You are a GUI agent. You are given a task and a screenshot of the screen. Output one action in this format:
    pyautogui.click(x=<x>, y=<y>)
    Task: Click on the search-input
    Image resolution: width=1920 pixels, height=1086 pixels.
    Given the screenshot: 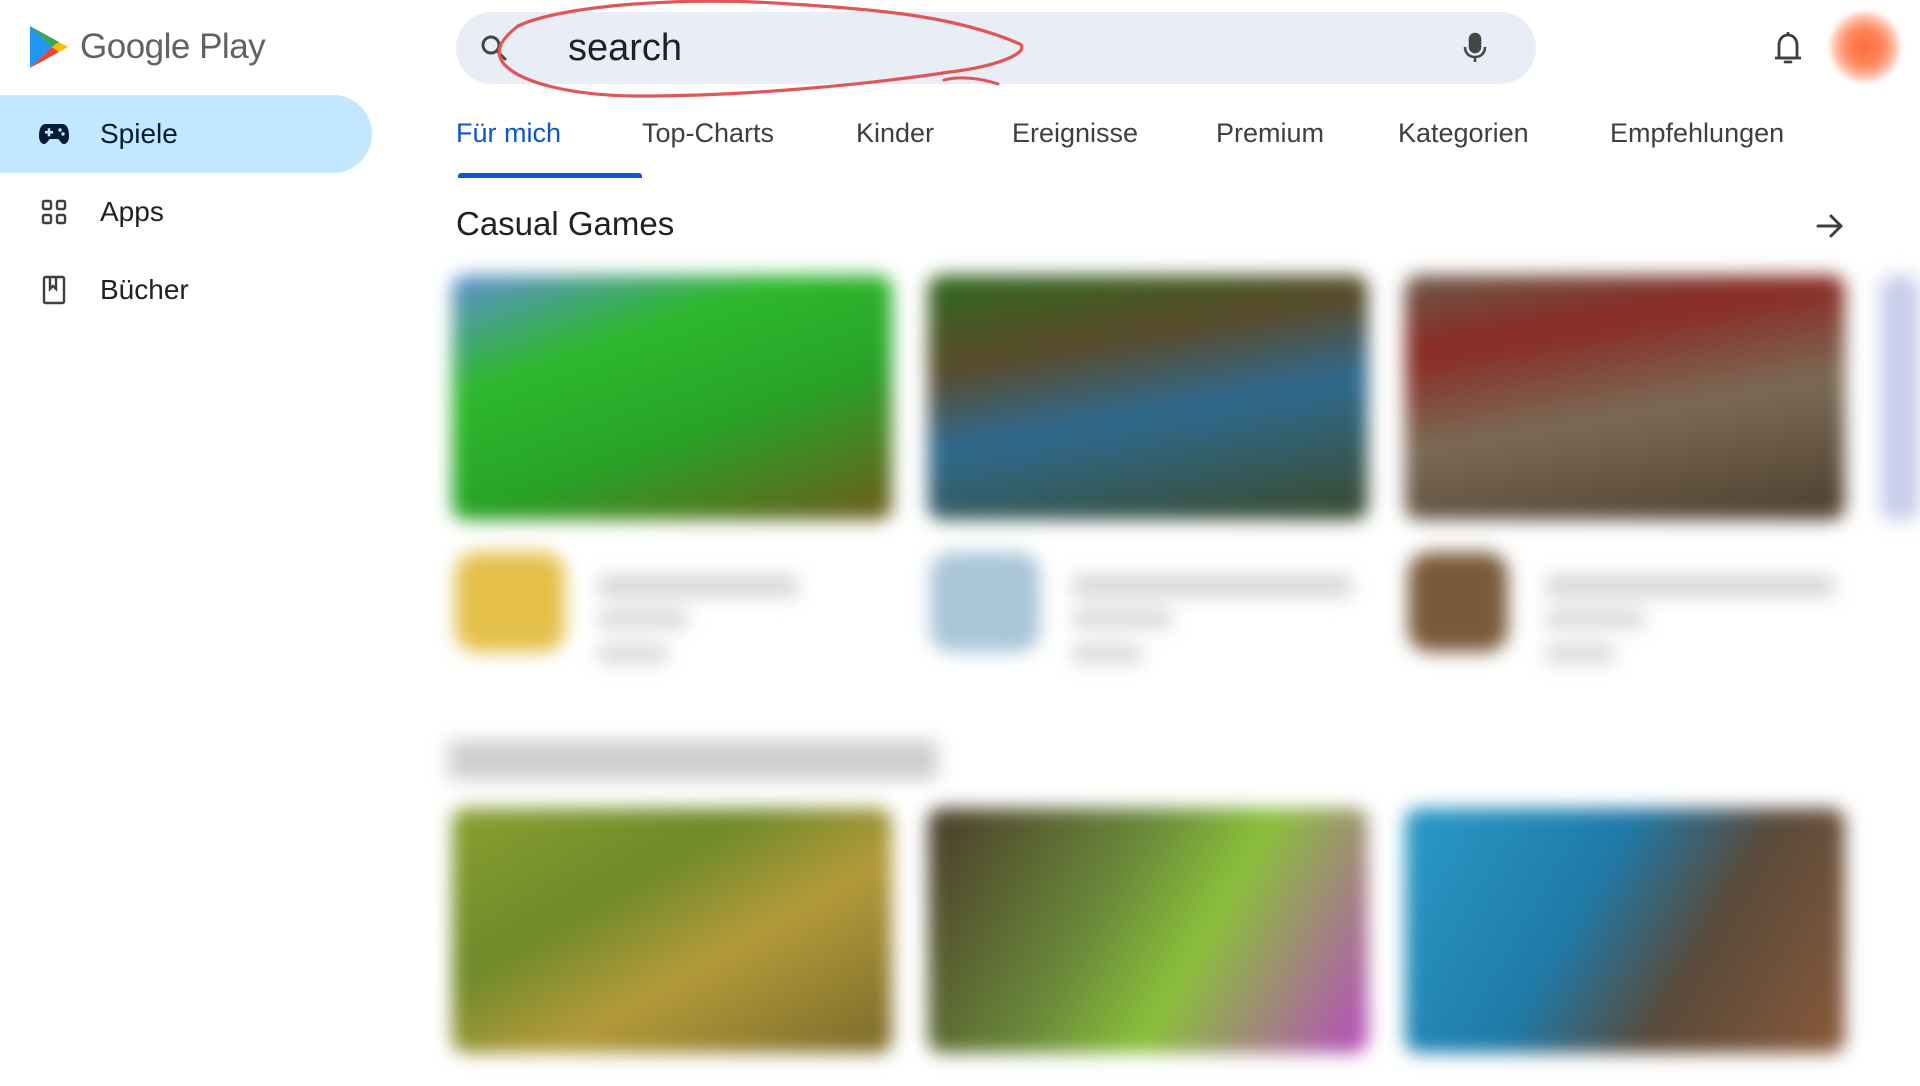 What is the action you would take?
    pyautogui.click(x=968, y=48)
    